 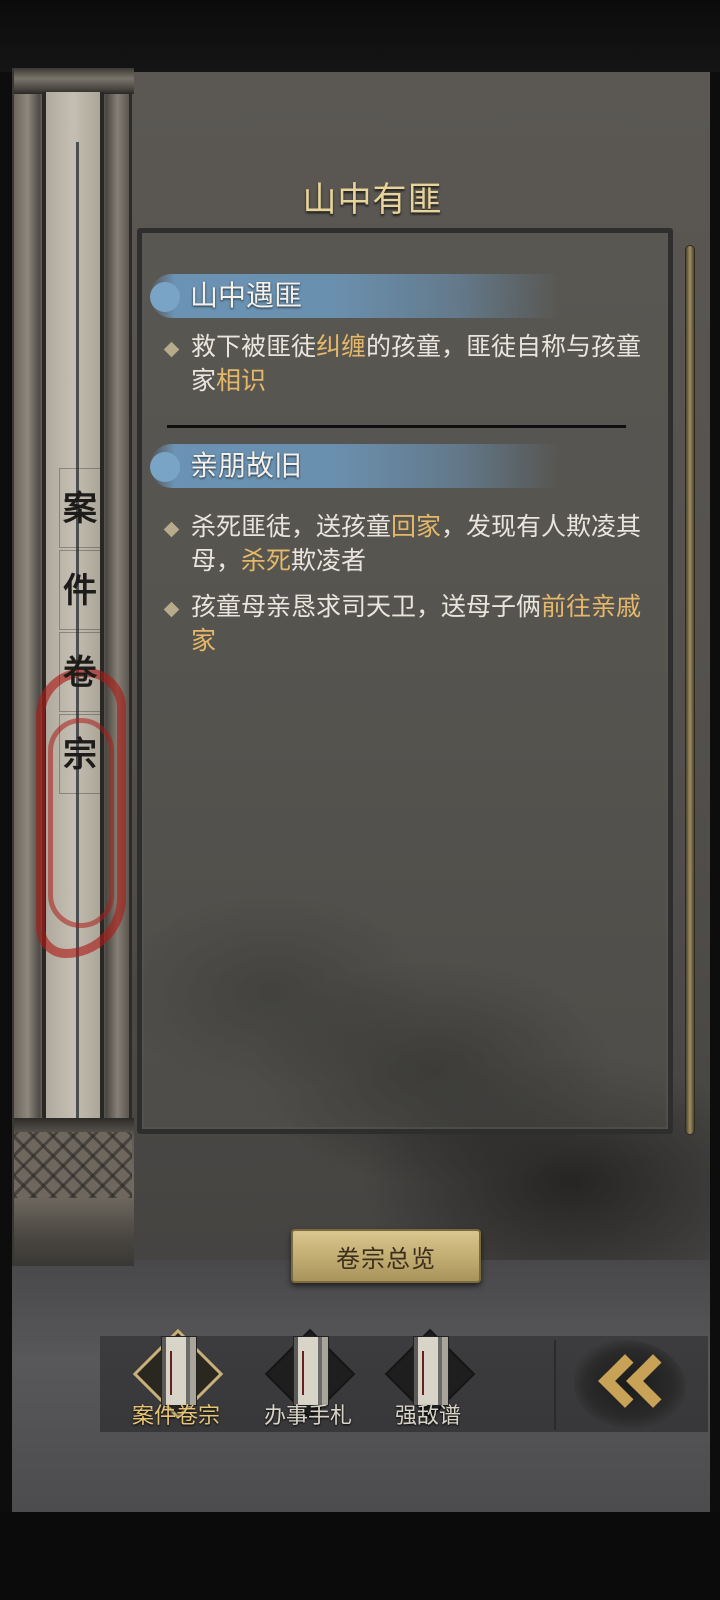 I want to click on scroll-title-char: 案, so click(x=80, y=508).